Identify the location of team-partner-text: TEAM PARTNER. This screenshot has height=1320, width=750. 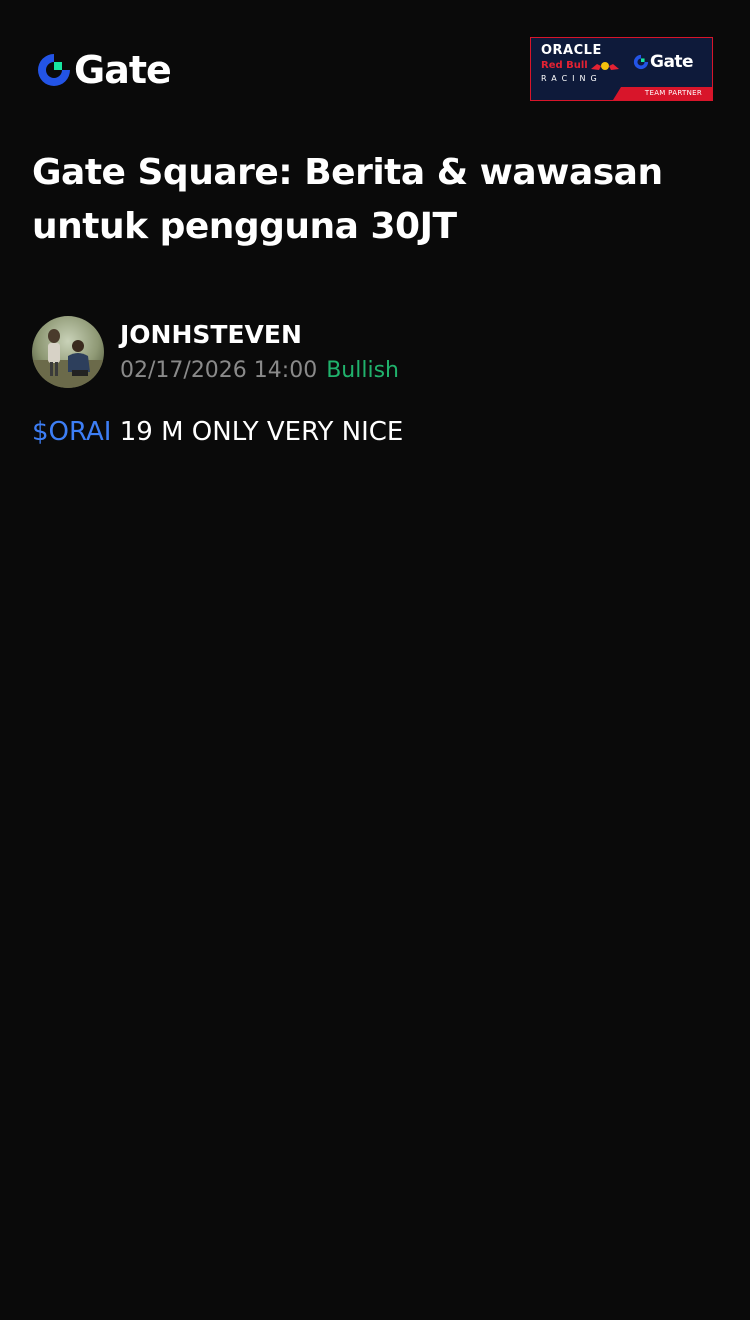
(673, 93).